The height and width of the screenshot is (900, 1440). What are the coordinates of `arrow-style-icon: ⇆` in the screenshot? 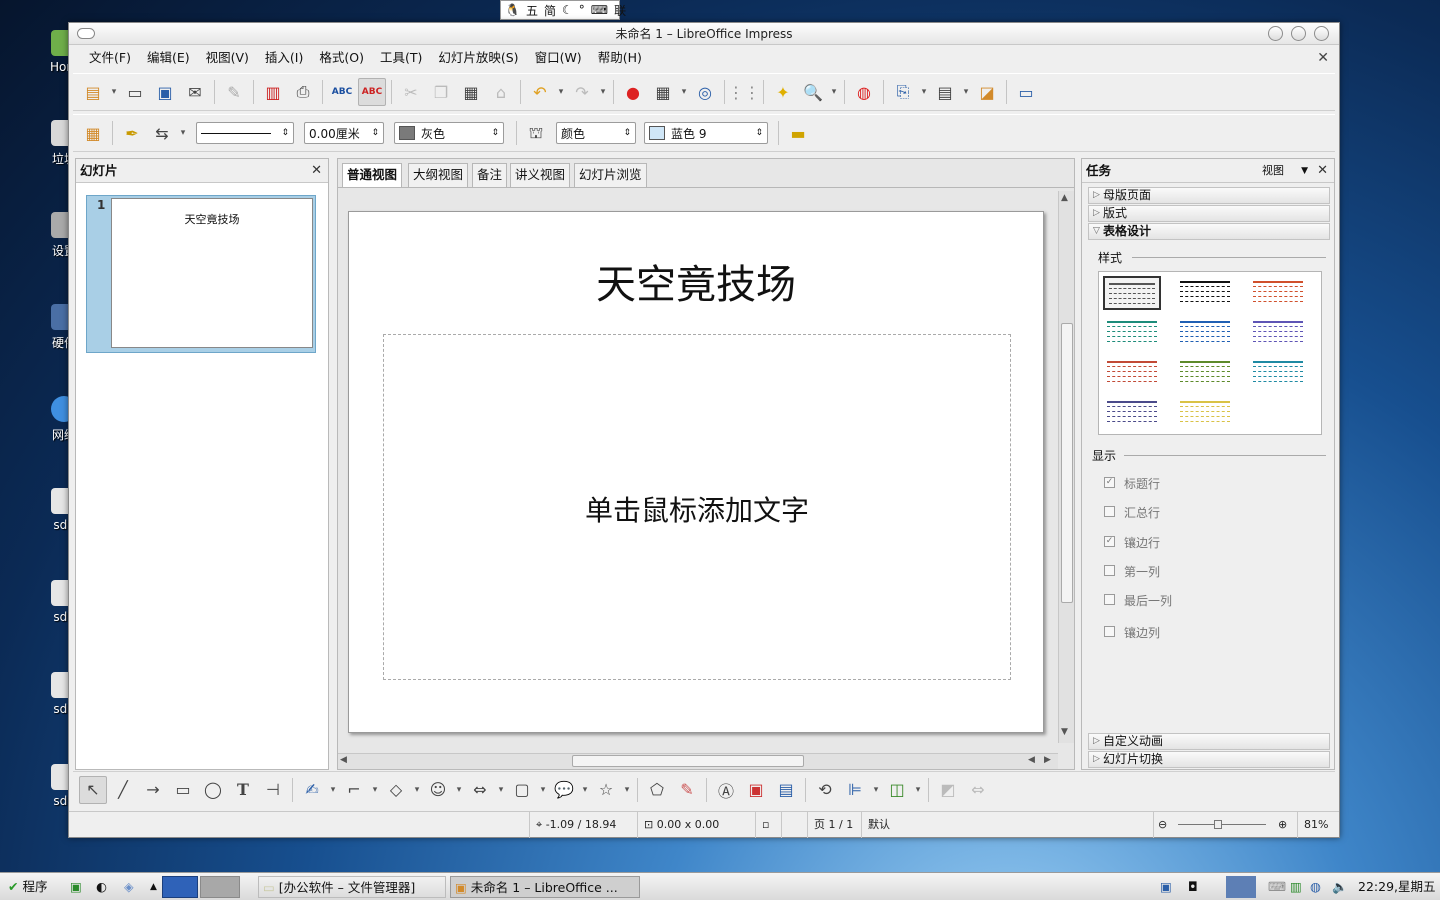 It's located at (162, 133).